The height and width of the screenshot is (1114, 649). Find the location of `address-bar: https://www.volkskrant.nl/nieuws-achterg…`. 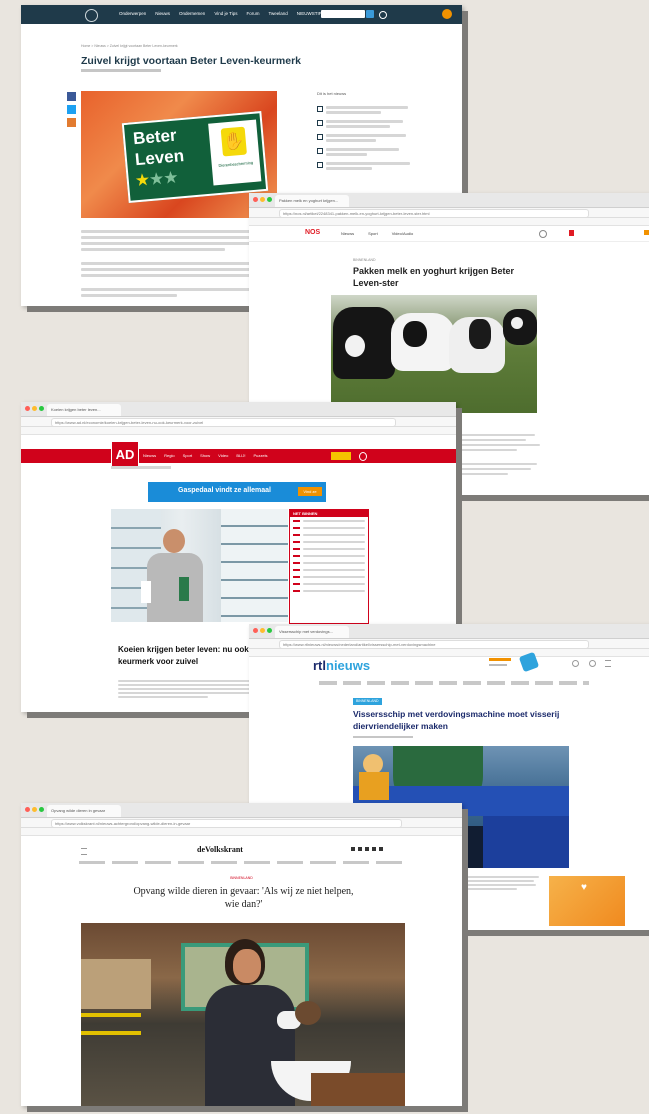

address-bar: https://www.volkskrant.nl/nieuws-achterg… is located at coordinates (226, 823).